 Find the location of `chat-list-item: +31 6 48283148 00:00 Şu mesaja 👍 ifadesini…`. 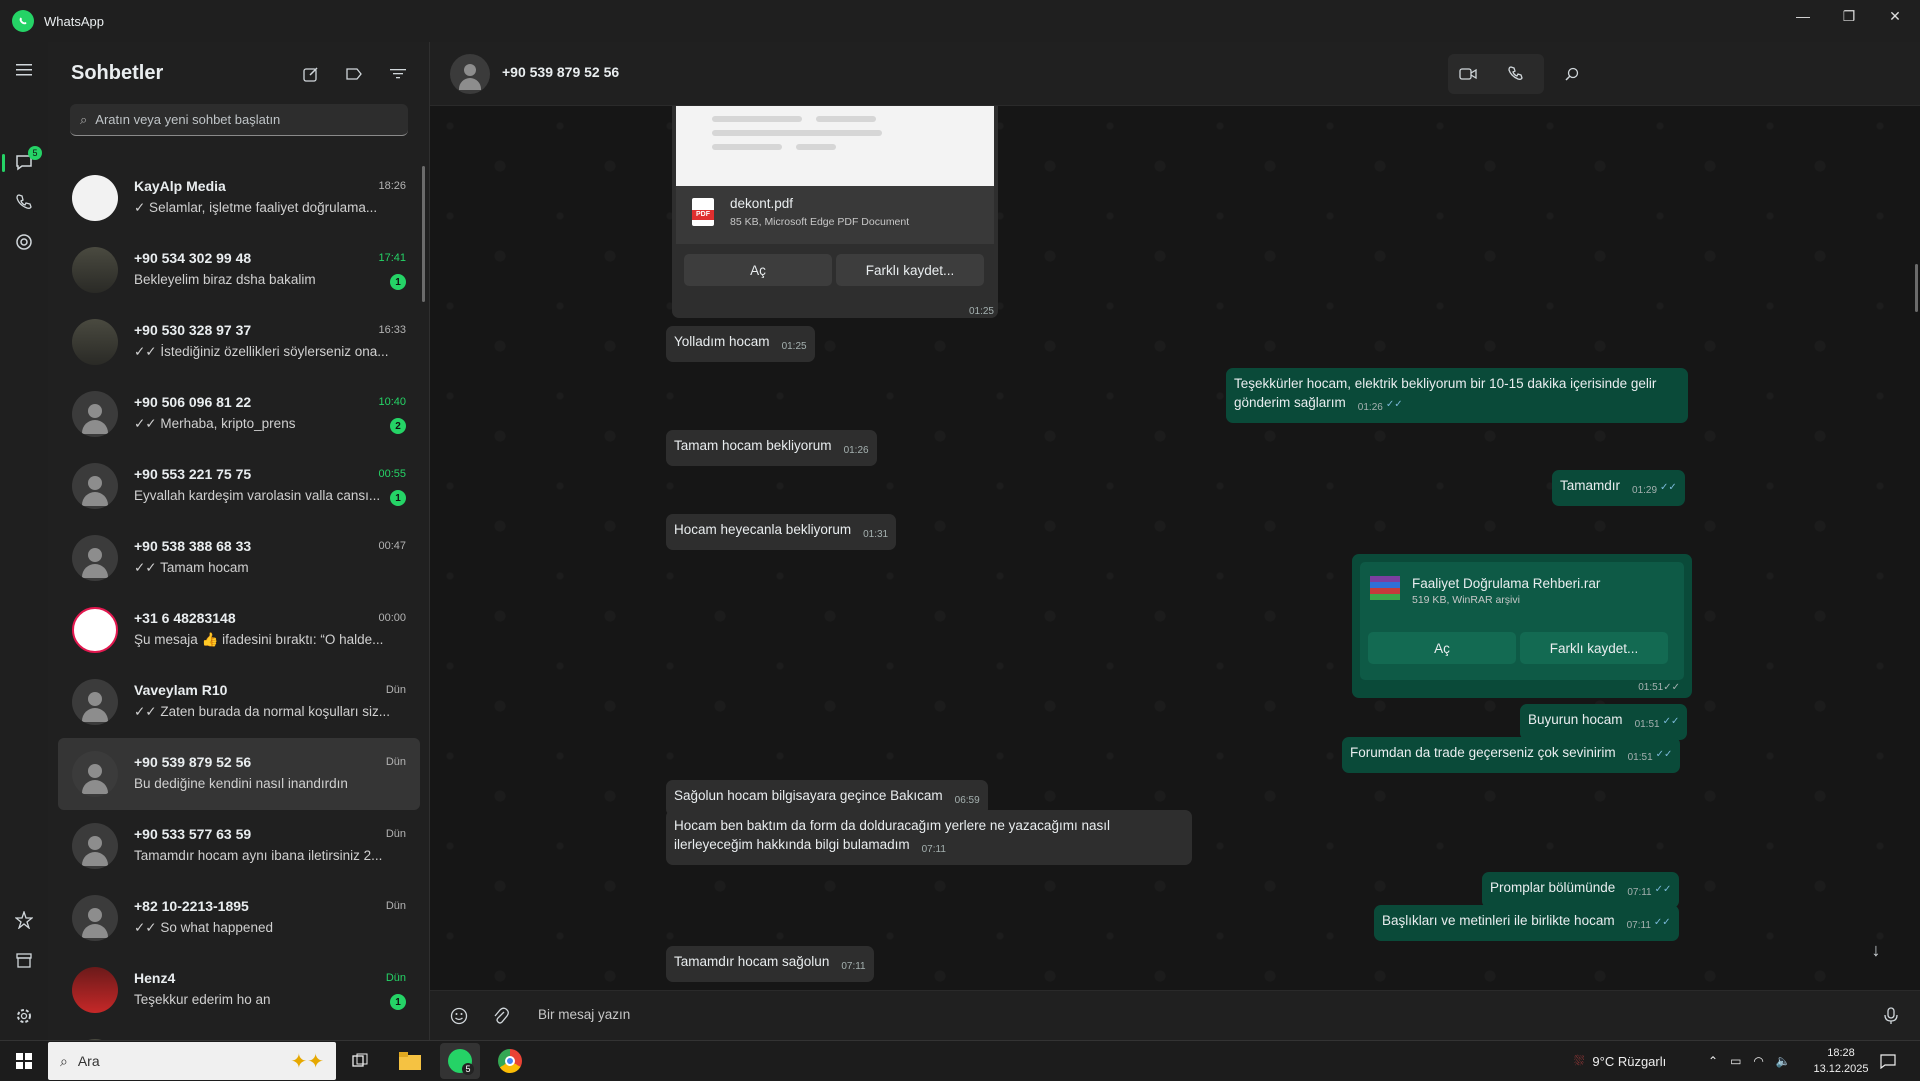

chat-list-item: +31 6 48283148 00:00 Şu mesaja 👍 ifadesini… is located at coordinates (239, 630).